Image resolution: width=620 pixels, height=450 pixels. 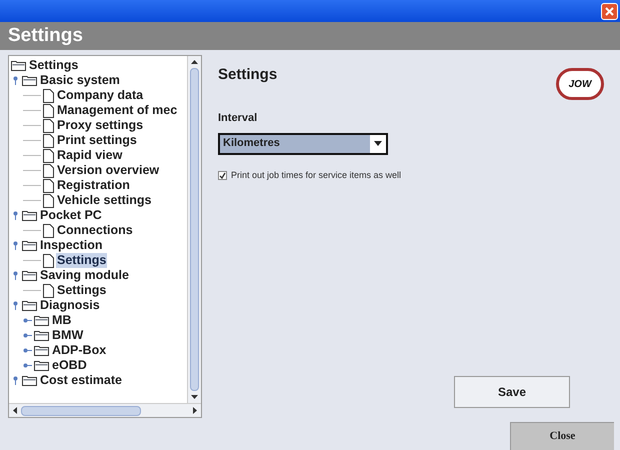 What do you see at coordinates (108, 170) in the screenshot?
I see `tree-item: Version overview` at bounding box center [108, 170].